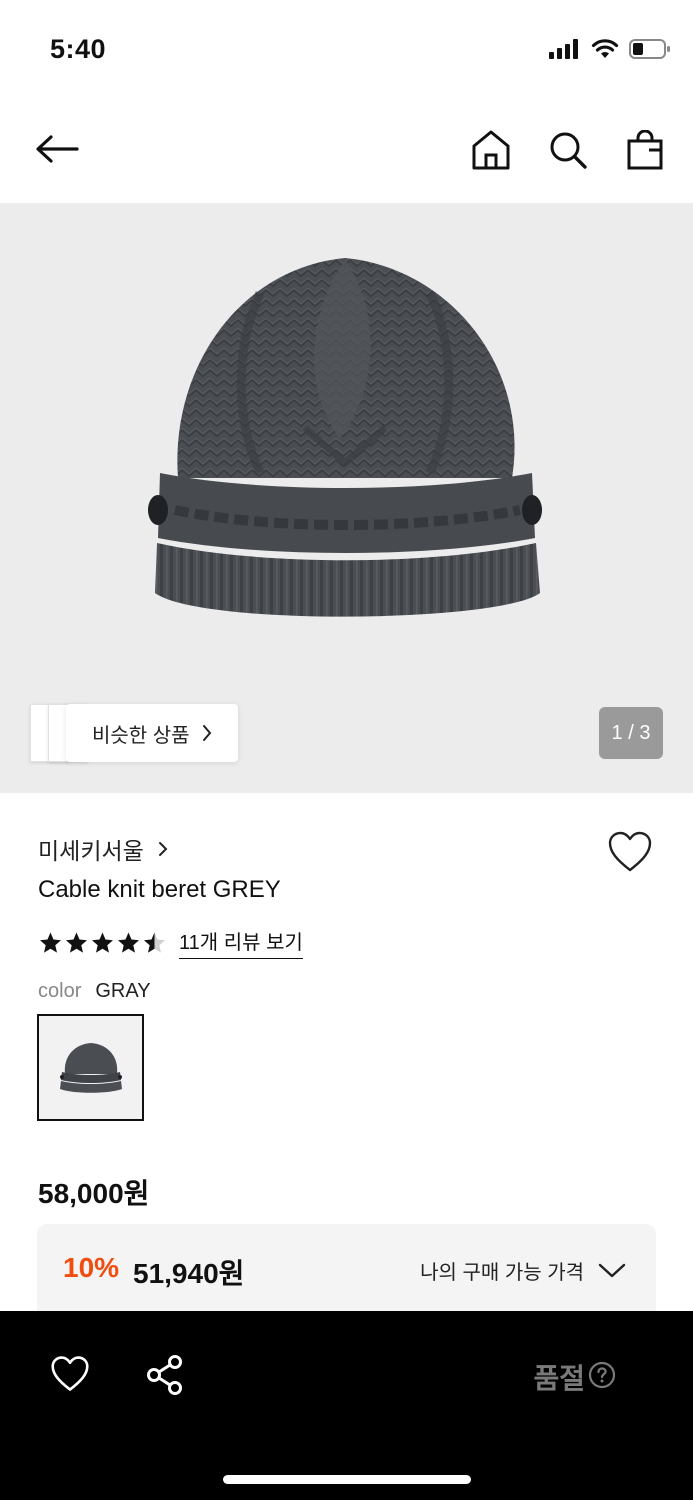 The height and width of the screenshot is (1500, 693). I want to click on status-icons, so click(610, 49).